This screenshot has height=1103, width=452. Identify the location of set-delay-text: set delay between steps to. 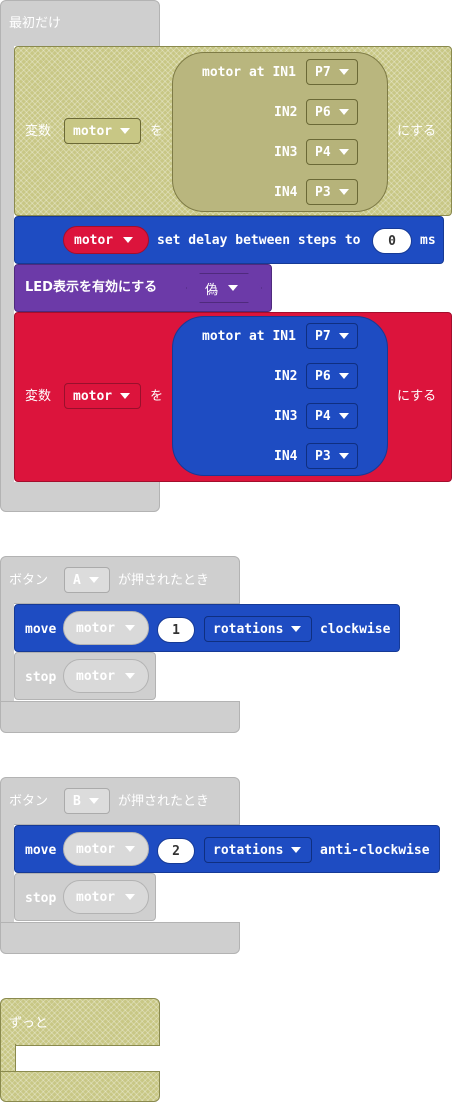
(259, 240).